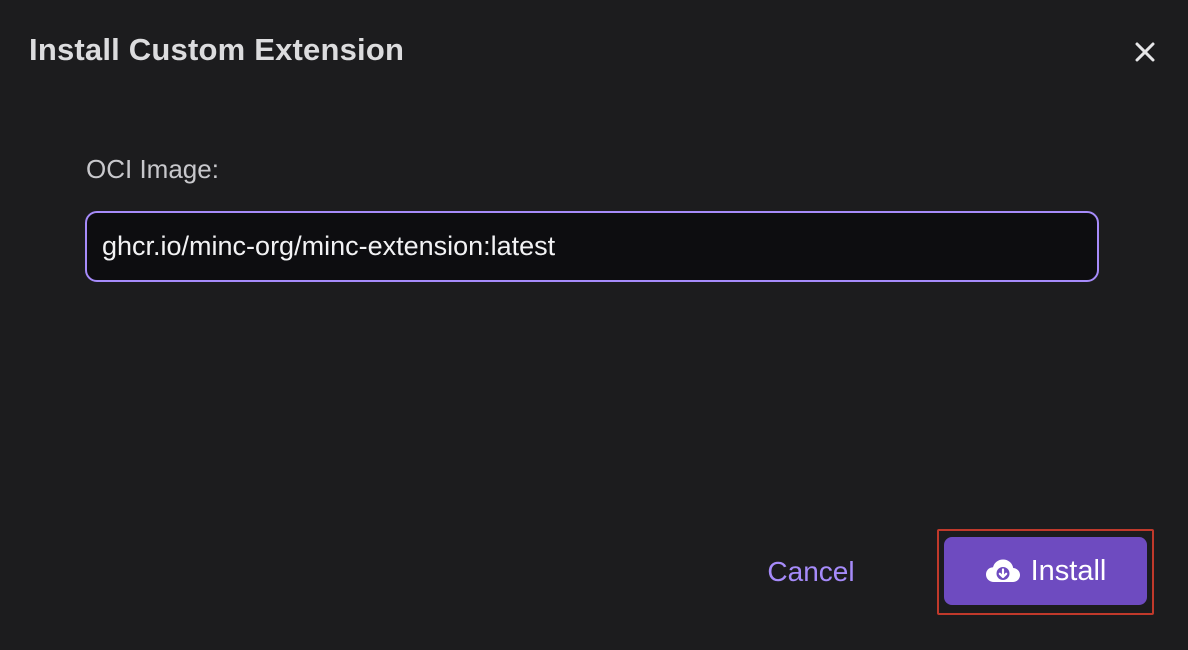  I want to click on cloud-download-icon, so click(1003, 571).